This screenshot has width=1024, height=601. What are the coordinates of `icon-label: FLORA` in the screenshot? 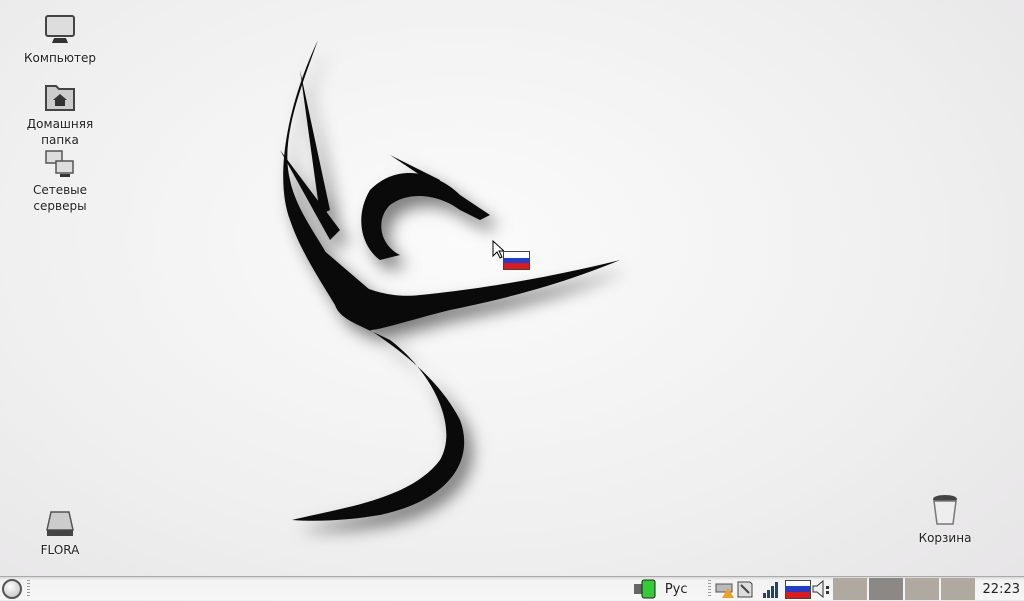 It's located at (60, 550).